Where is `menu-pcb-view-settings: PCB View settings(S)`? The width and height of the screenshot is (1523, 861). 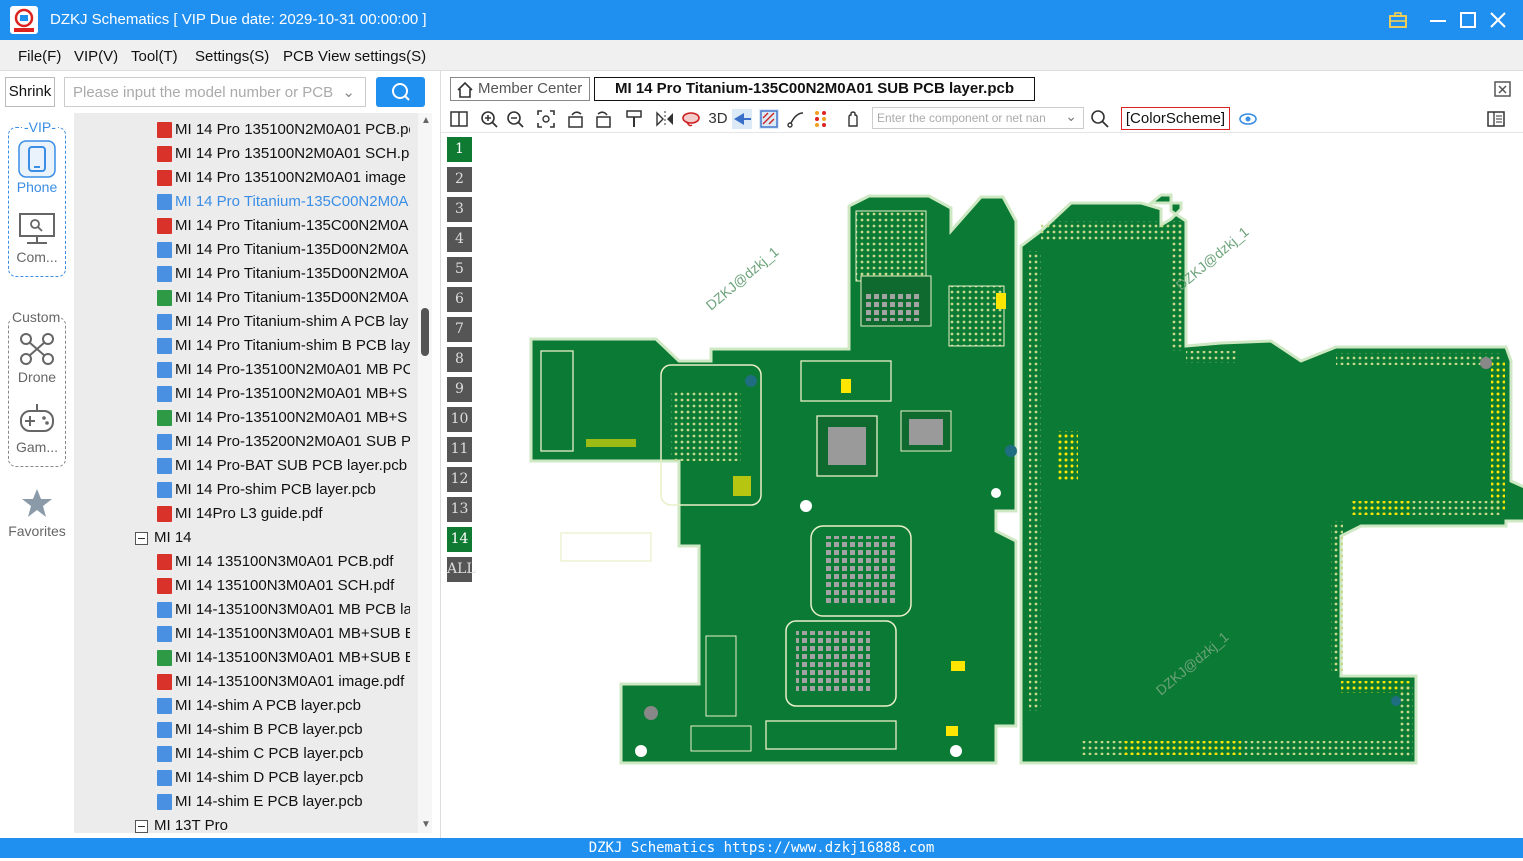
menu-pcb-view-settings: PCB View settings(S) is located at coordinates (354, 56).